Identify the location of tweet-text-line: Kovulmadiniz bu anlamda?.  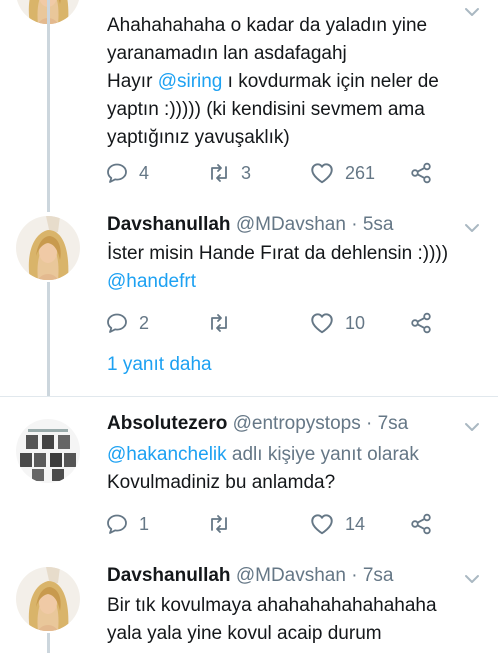
(221, 482).